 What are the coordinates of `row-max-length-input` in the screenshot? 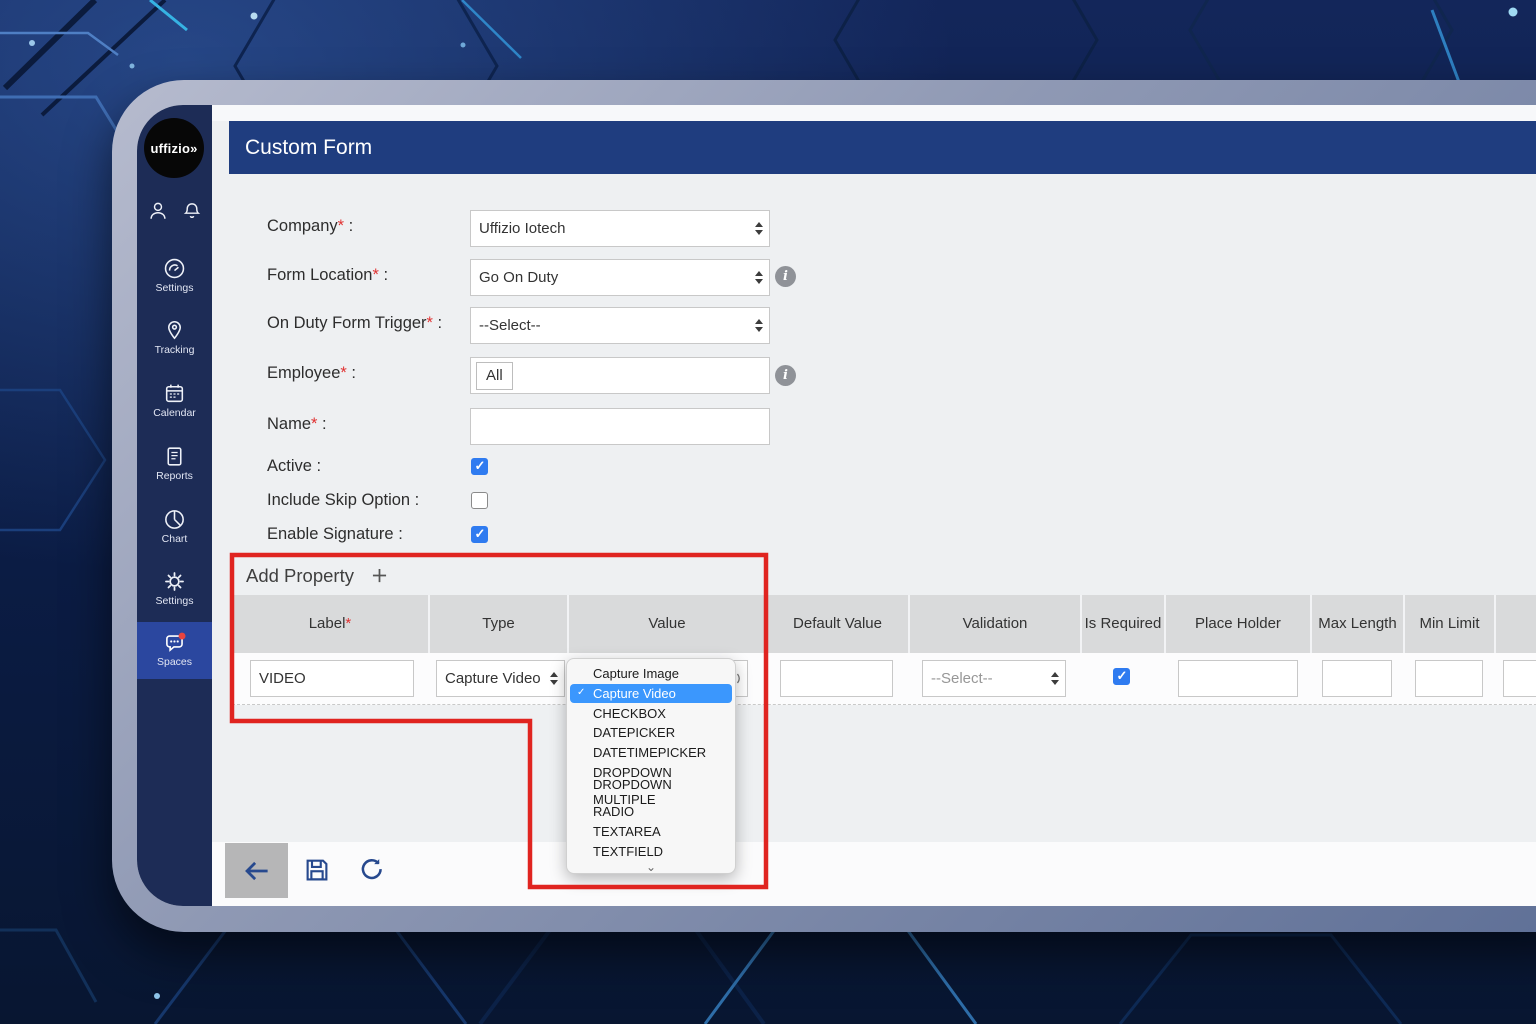 It's located at (1357, 678).